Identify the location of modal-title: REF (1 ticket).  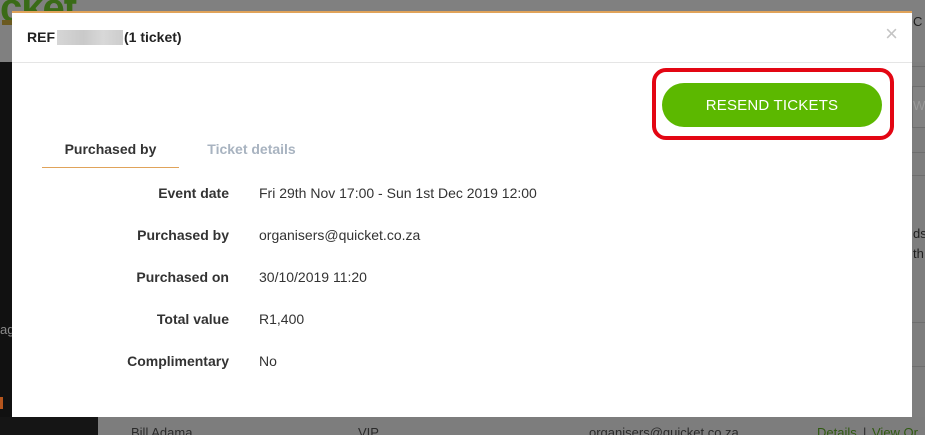
(104, 37).